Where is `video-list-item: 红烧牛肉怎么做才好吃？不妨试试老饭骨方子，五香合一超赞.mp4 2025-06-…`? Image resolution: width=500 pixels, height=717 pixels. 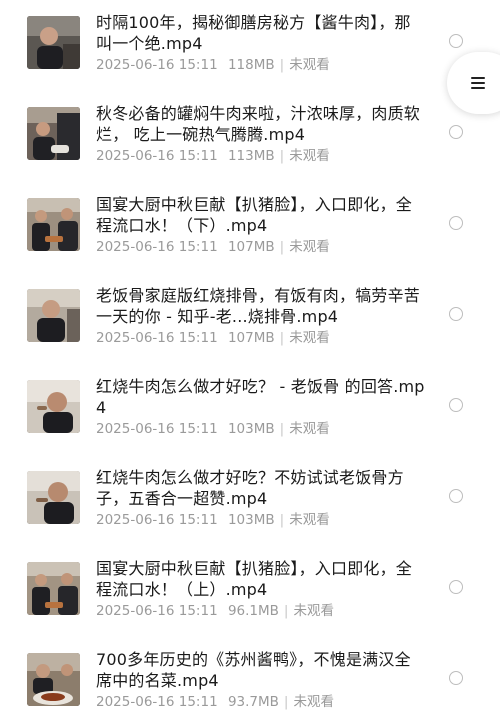
video-list-item: 红烧牛肉怎么做才好吃？不妨试试老饭骨方子，五香合一超赞.mp4 2025-06-… is located at coordinates (250, 495).